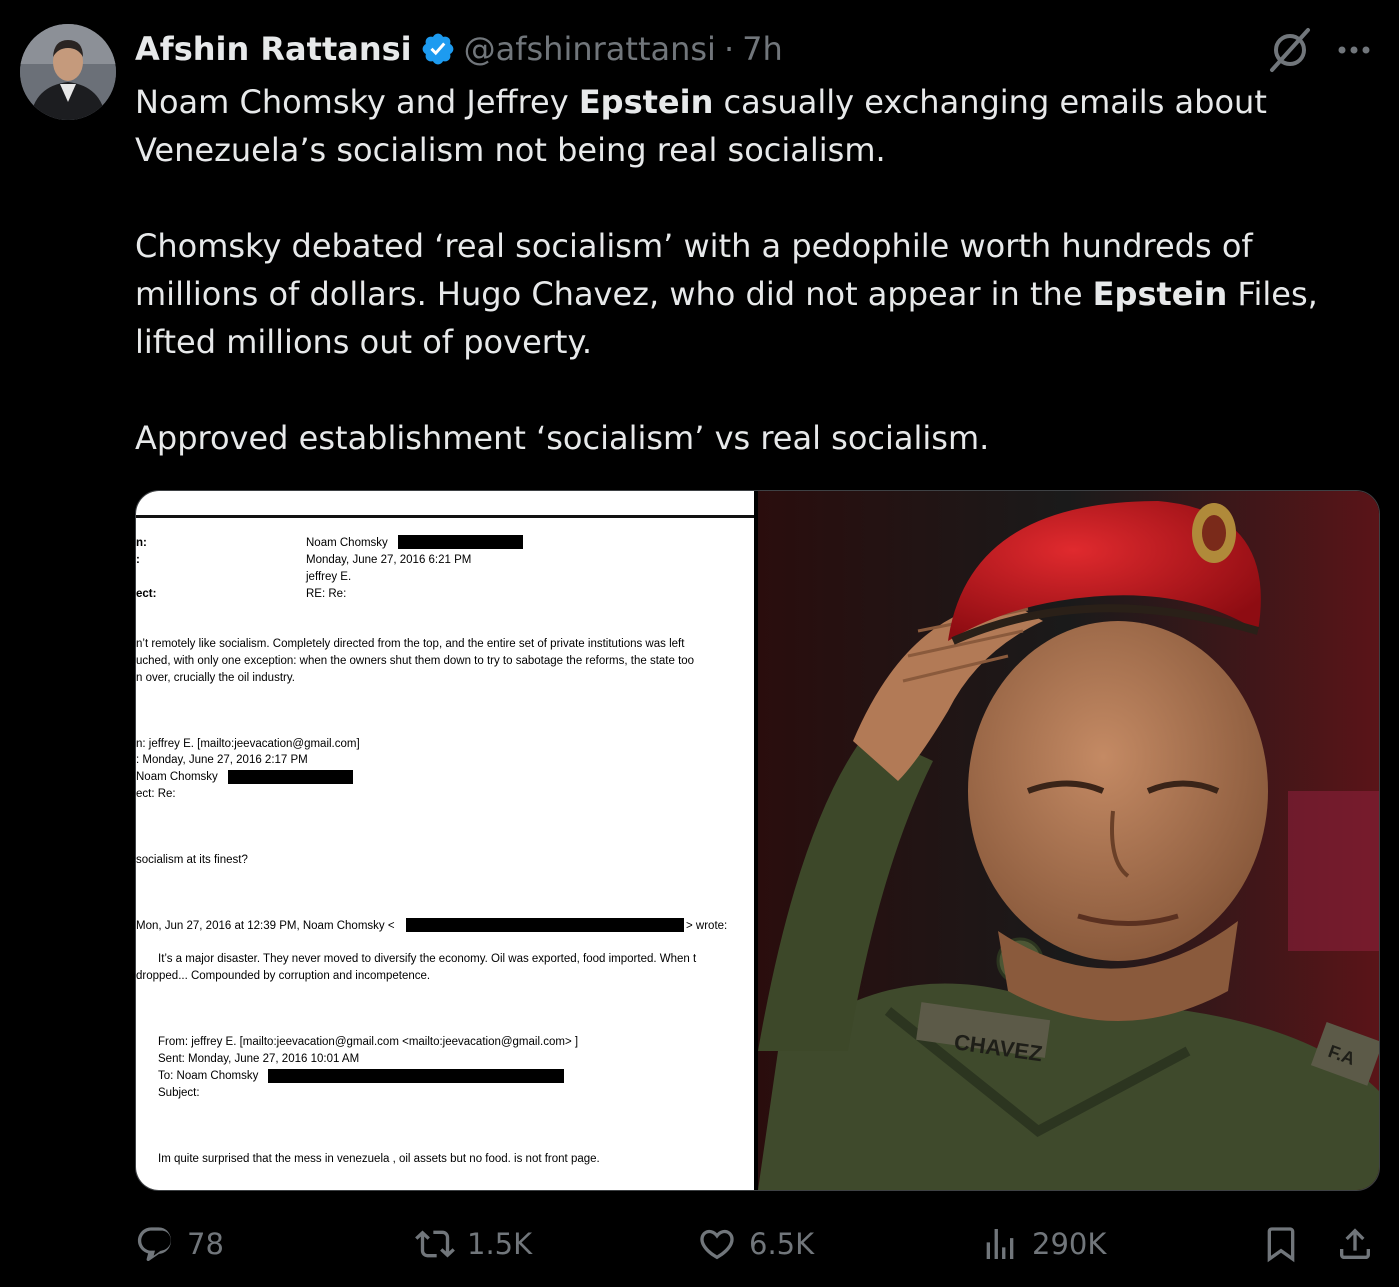 This screenshot has height=1287, width=1399. What do you see at coordinates (273, 49) in the screenshot?
I see `author-name: Afshin Rattansi` at bounding box center [273, 49].